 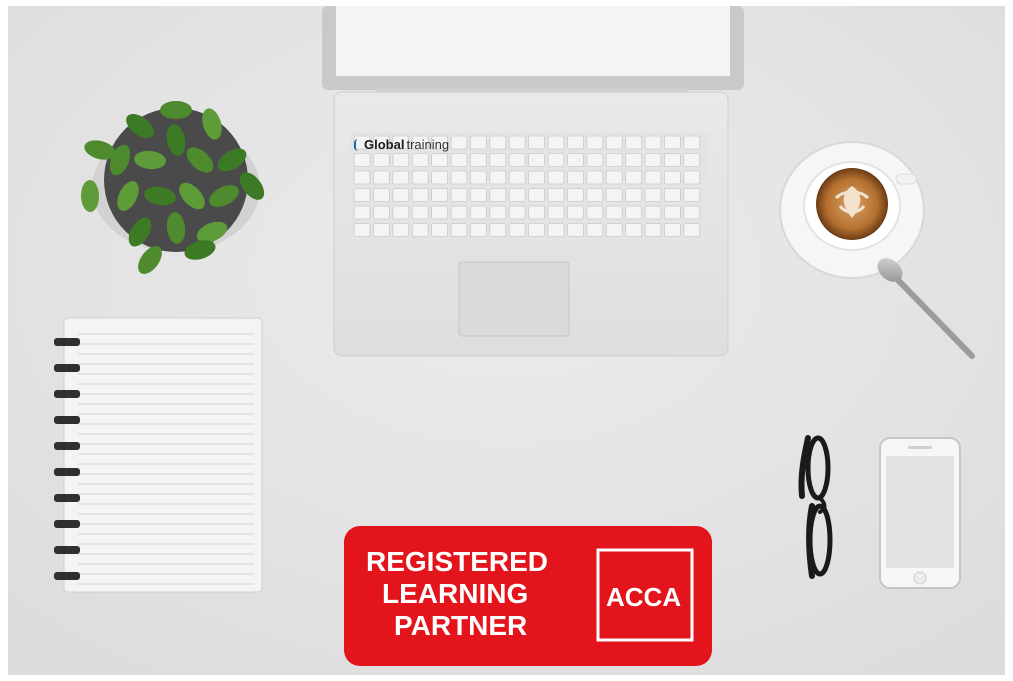 What do you see at coordinates (514, 299) in the screenshot?
I see `laptop-trackpad` at bounding box center [514, 299].